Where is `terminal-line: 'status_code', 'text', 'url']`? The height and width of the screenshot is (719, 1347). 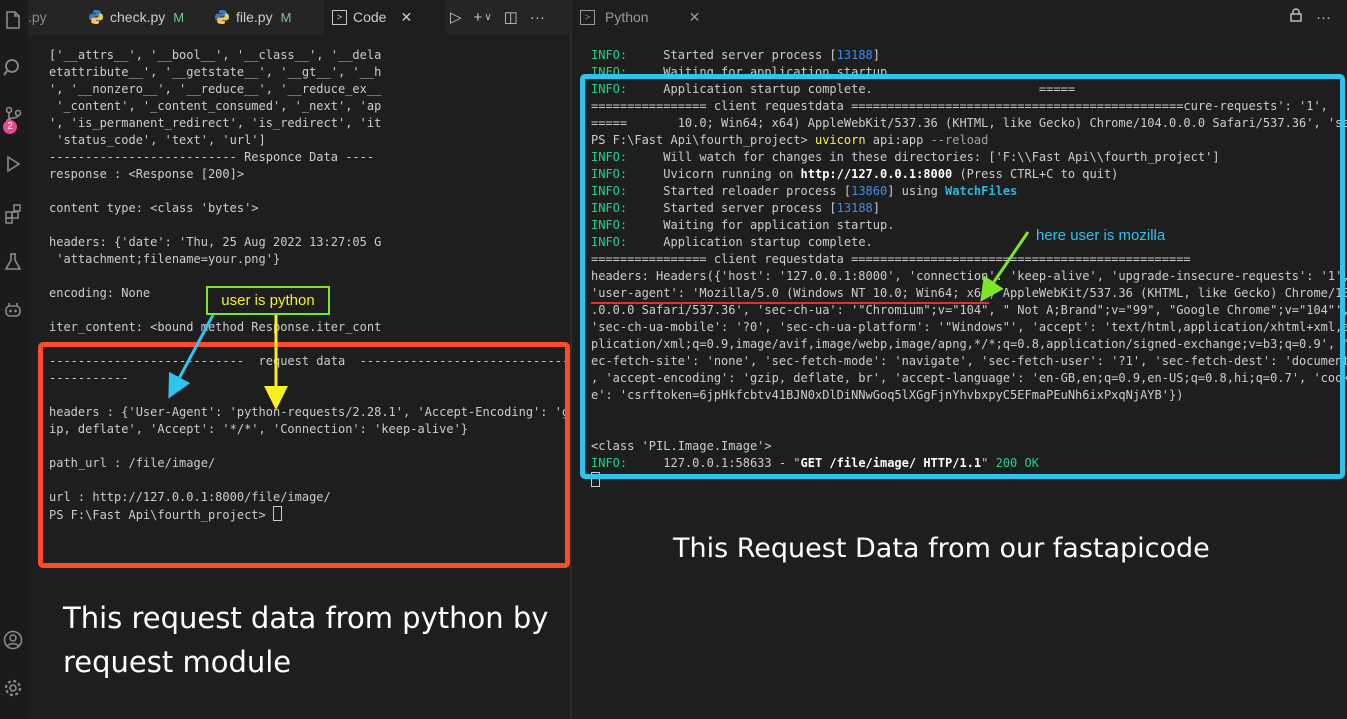 terminal-line: 'status_code', 'text', 'url'] is located at coordinates (157, 140).